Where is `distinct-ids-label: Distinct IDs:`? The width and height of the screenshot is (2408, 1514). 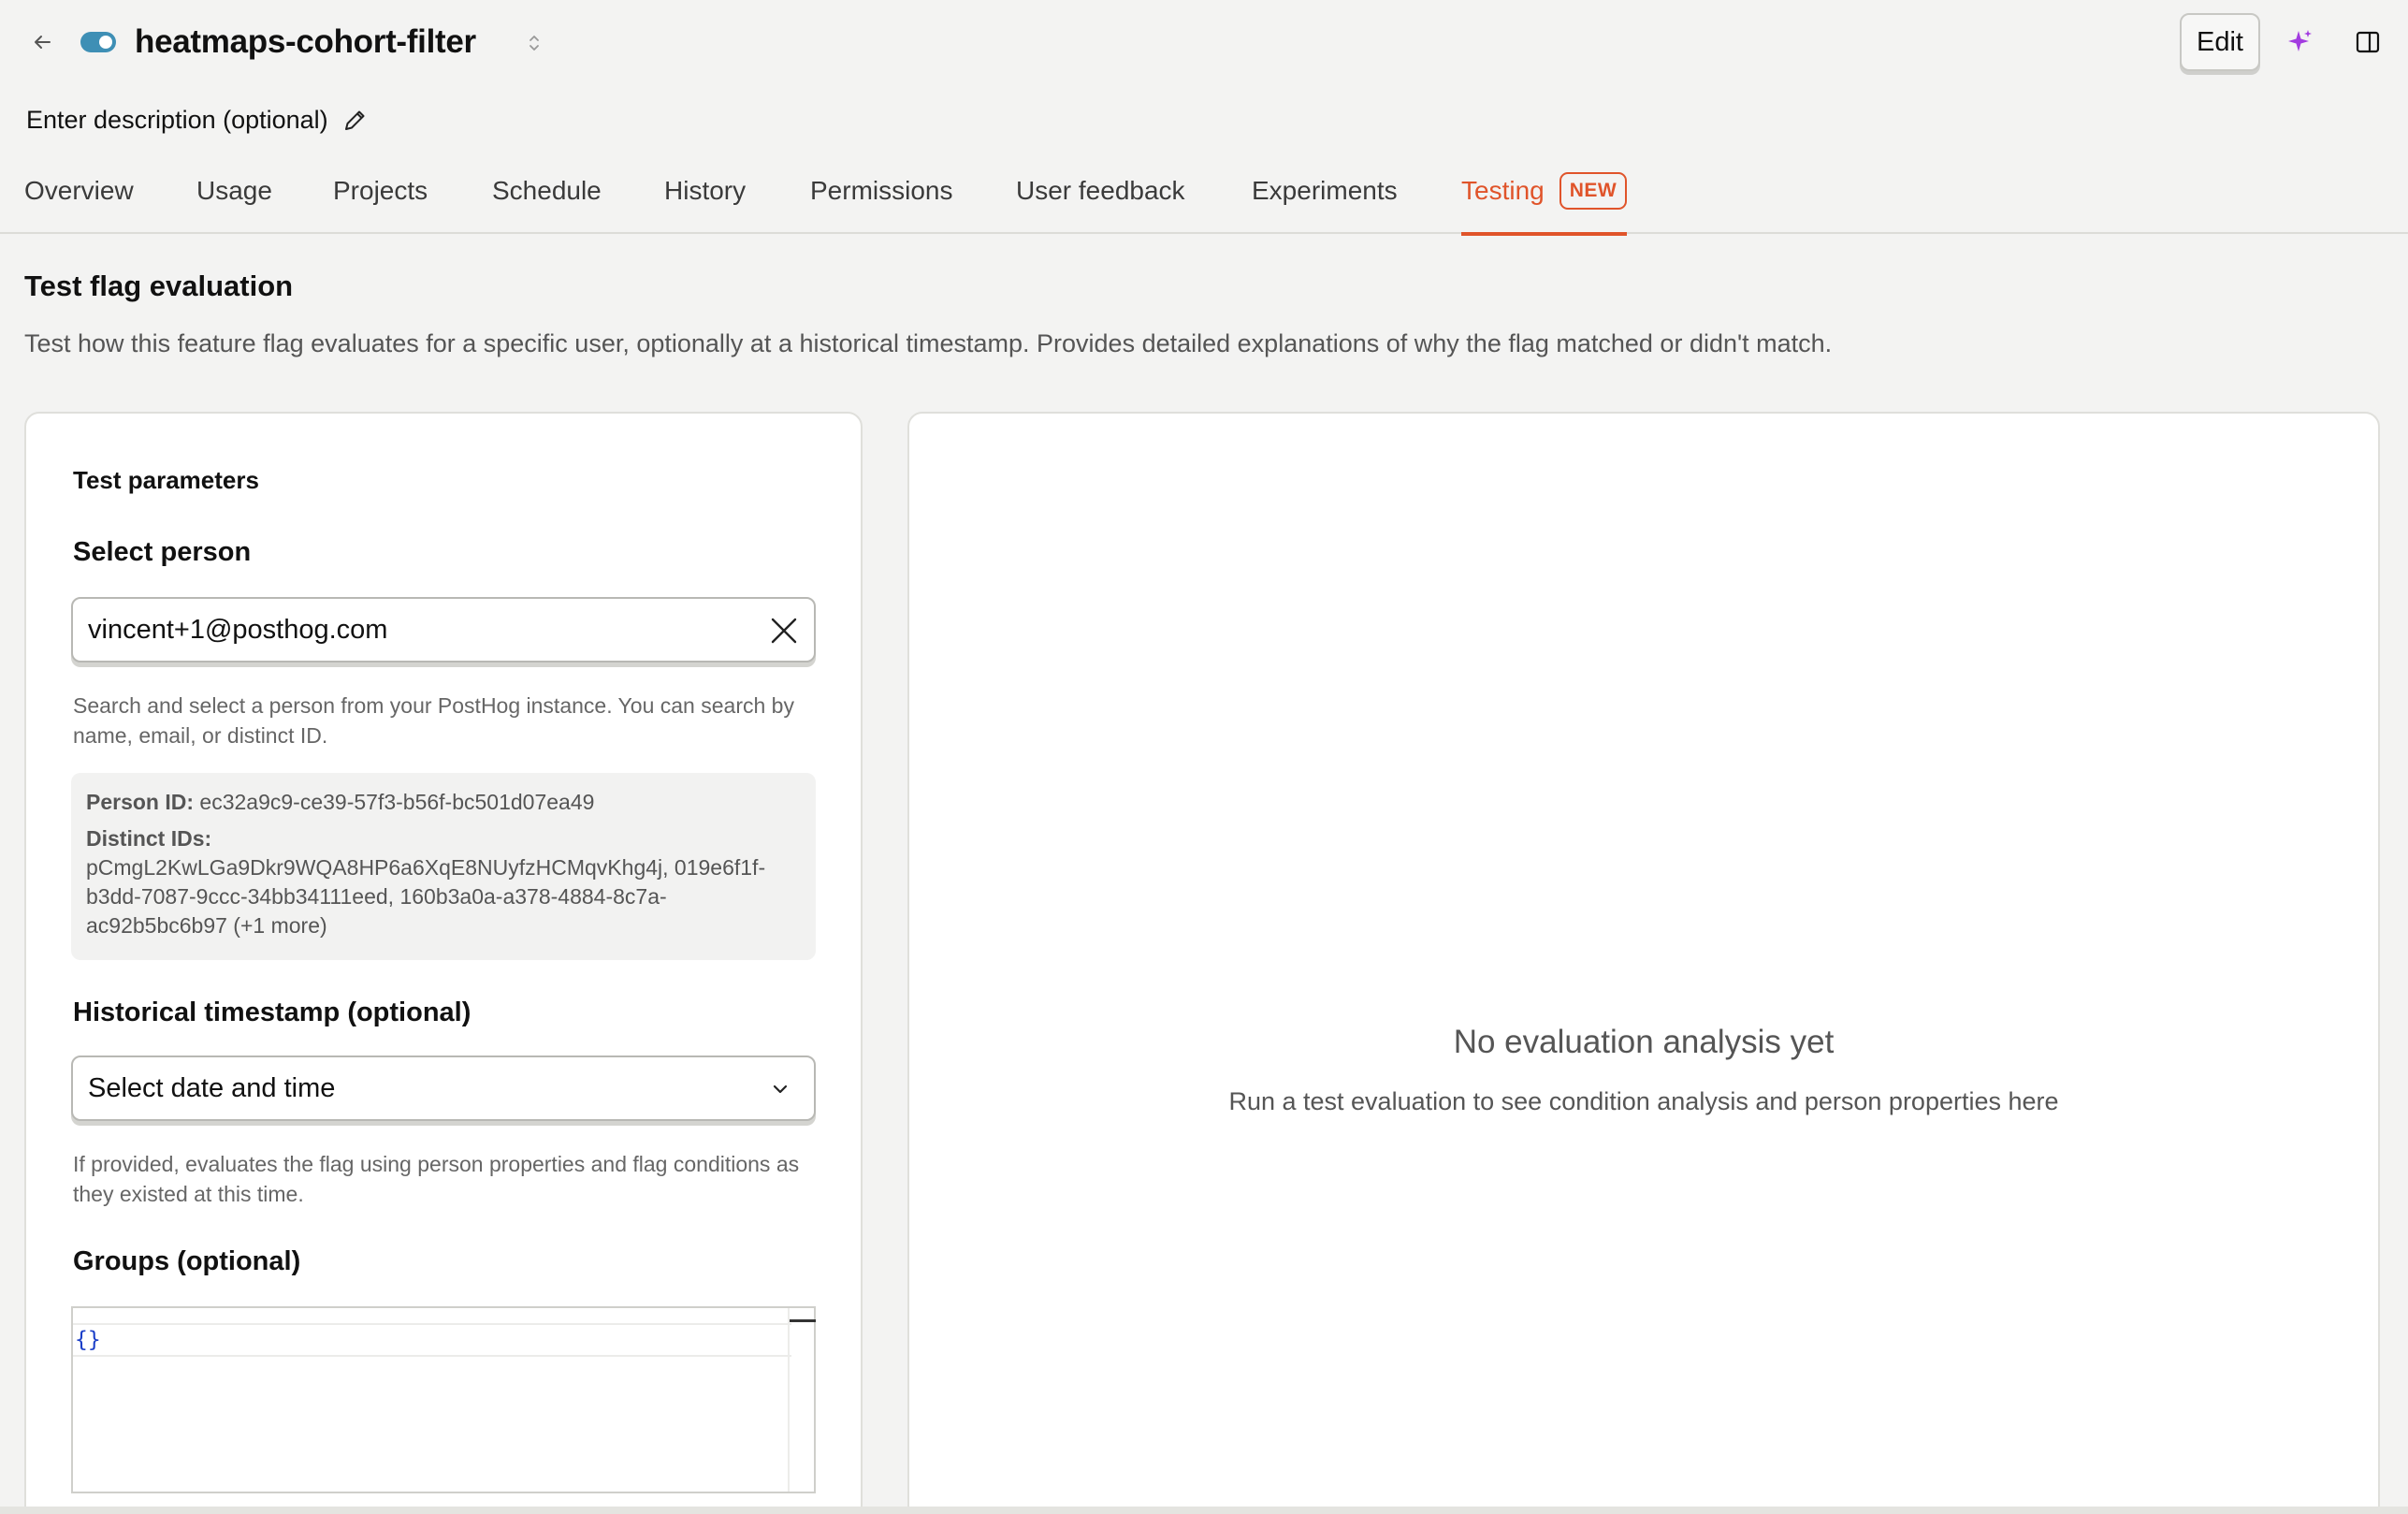
distinct-ids-label: Distinct IDs: is located at coordinates (444, 838).